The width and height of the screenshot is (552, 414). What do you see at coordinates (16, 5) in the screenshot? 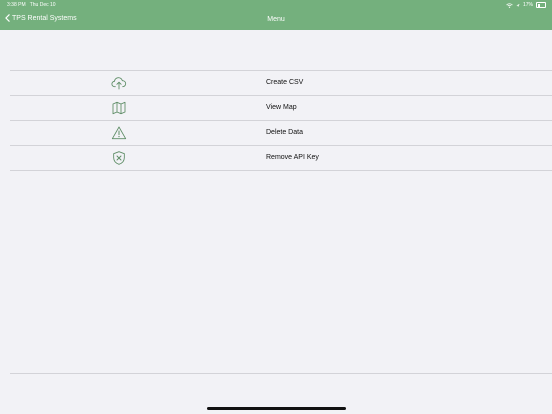
I see `status-time-text: 3:38 PM` at bounding box center [16, 5].